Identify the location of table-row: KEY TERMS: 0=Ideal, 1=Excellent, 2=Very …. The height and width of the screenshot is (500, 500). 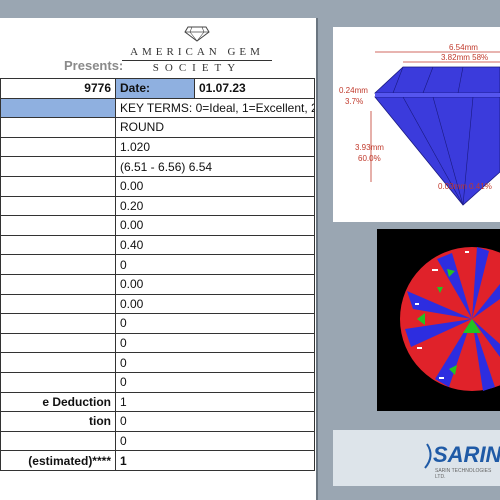
(157, 108).